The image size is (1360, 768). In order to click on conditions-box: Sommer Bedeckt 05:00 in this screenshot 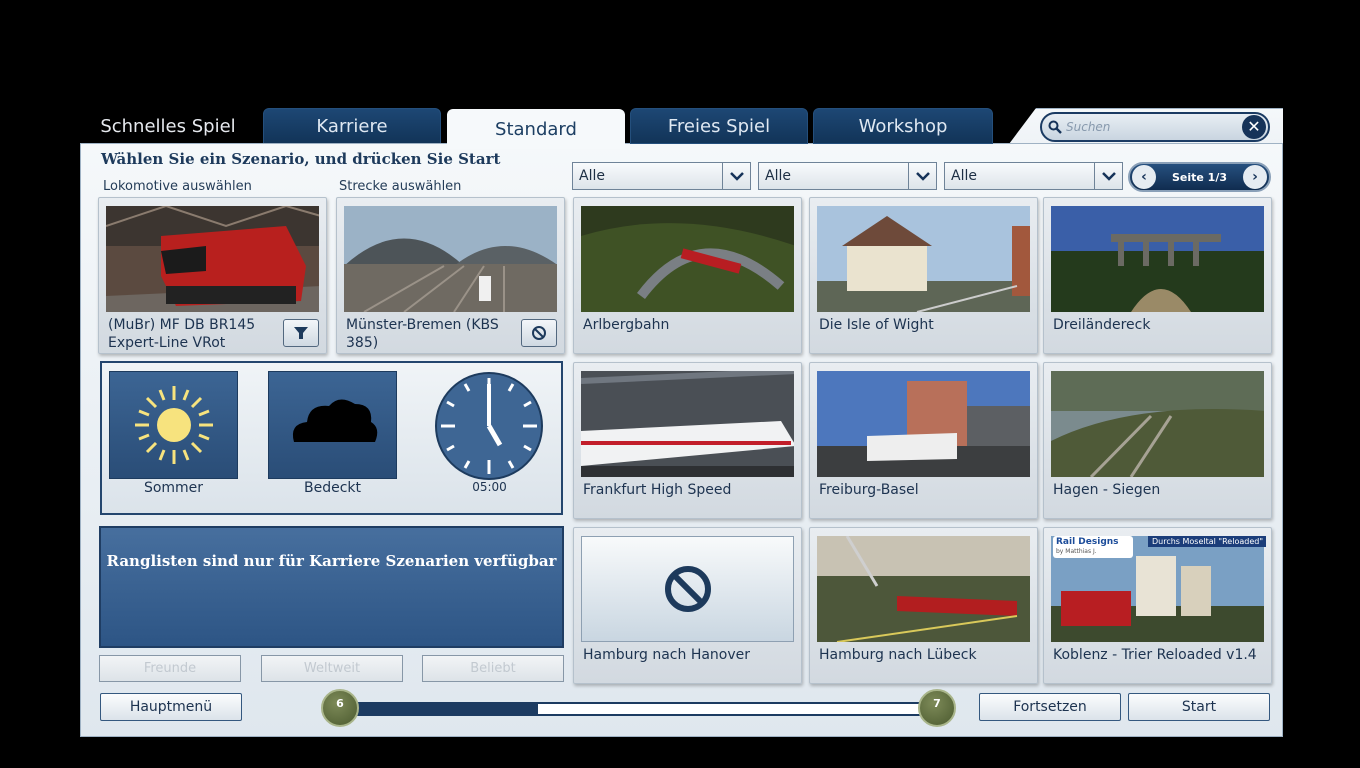, I will do `click(331, 438)`.